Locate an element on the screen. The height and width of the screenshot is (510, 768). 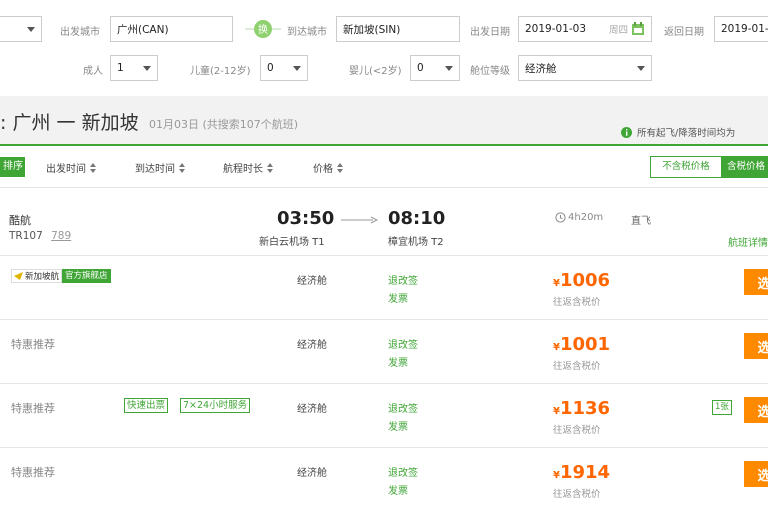
seats-left-tag: 1张 is located at coordinates (722, 407).